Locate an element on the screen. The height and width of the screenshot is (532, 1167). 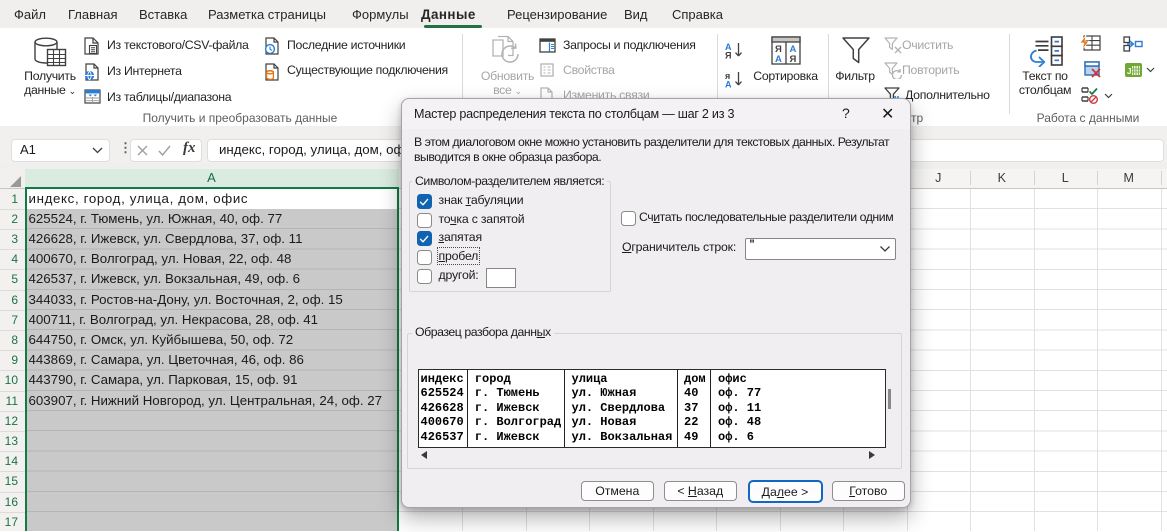
svg-text: J is located at coordinates (1129, 71).